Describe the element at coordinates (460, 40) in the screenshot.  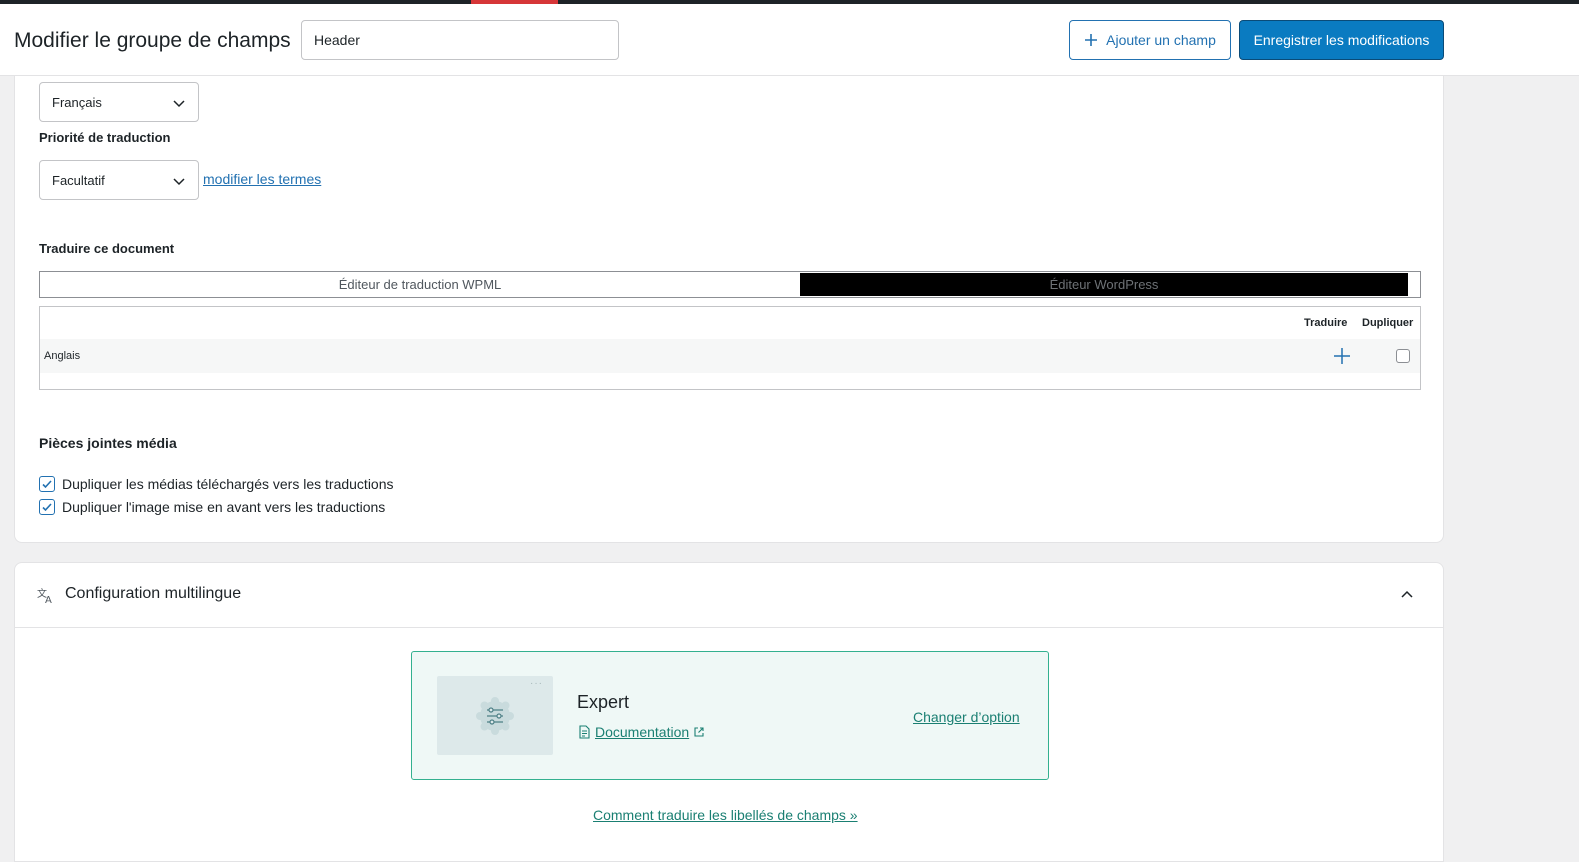
I see `field-group-title-input` at that location.